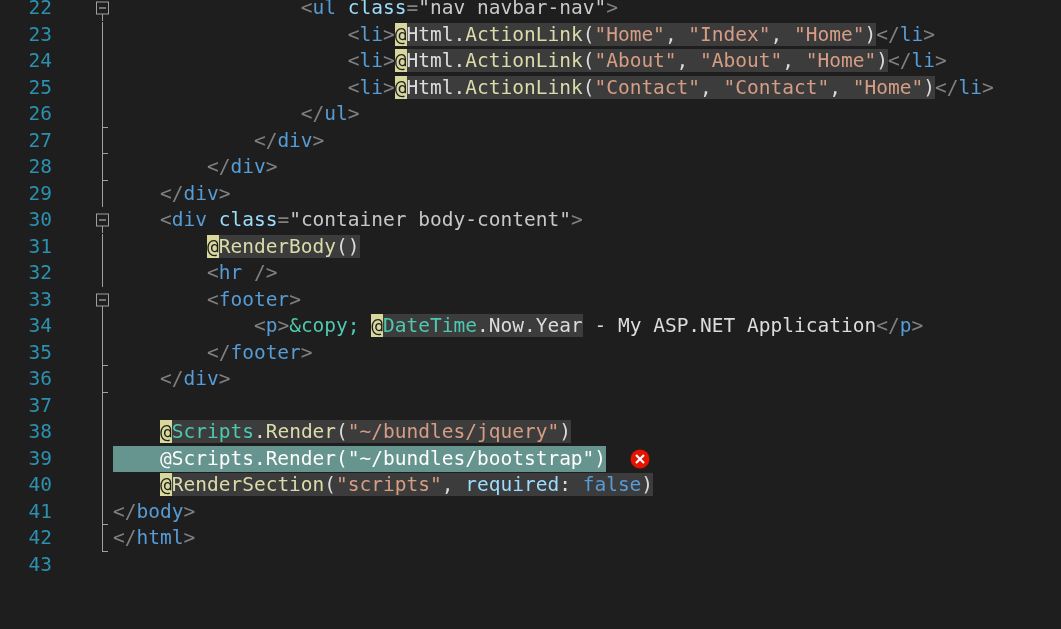  I want to click on line-number: 25, so click(39, 87).